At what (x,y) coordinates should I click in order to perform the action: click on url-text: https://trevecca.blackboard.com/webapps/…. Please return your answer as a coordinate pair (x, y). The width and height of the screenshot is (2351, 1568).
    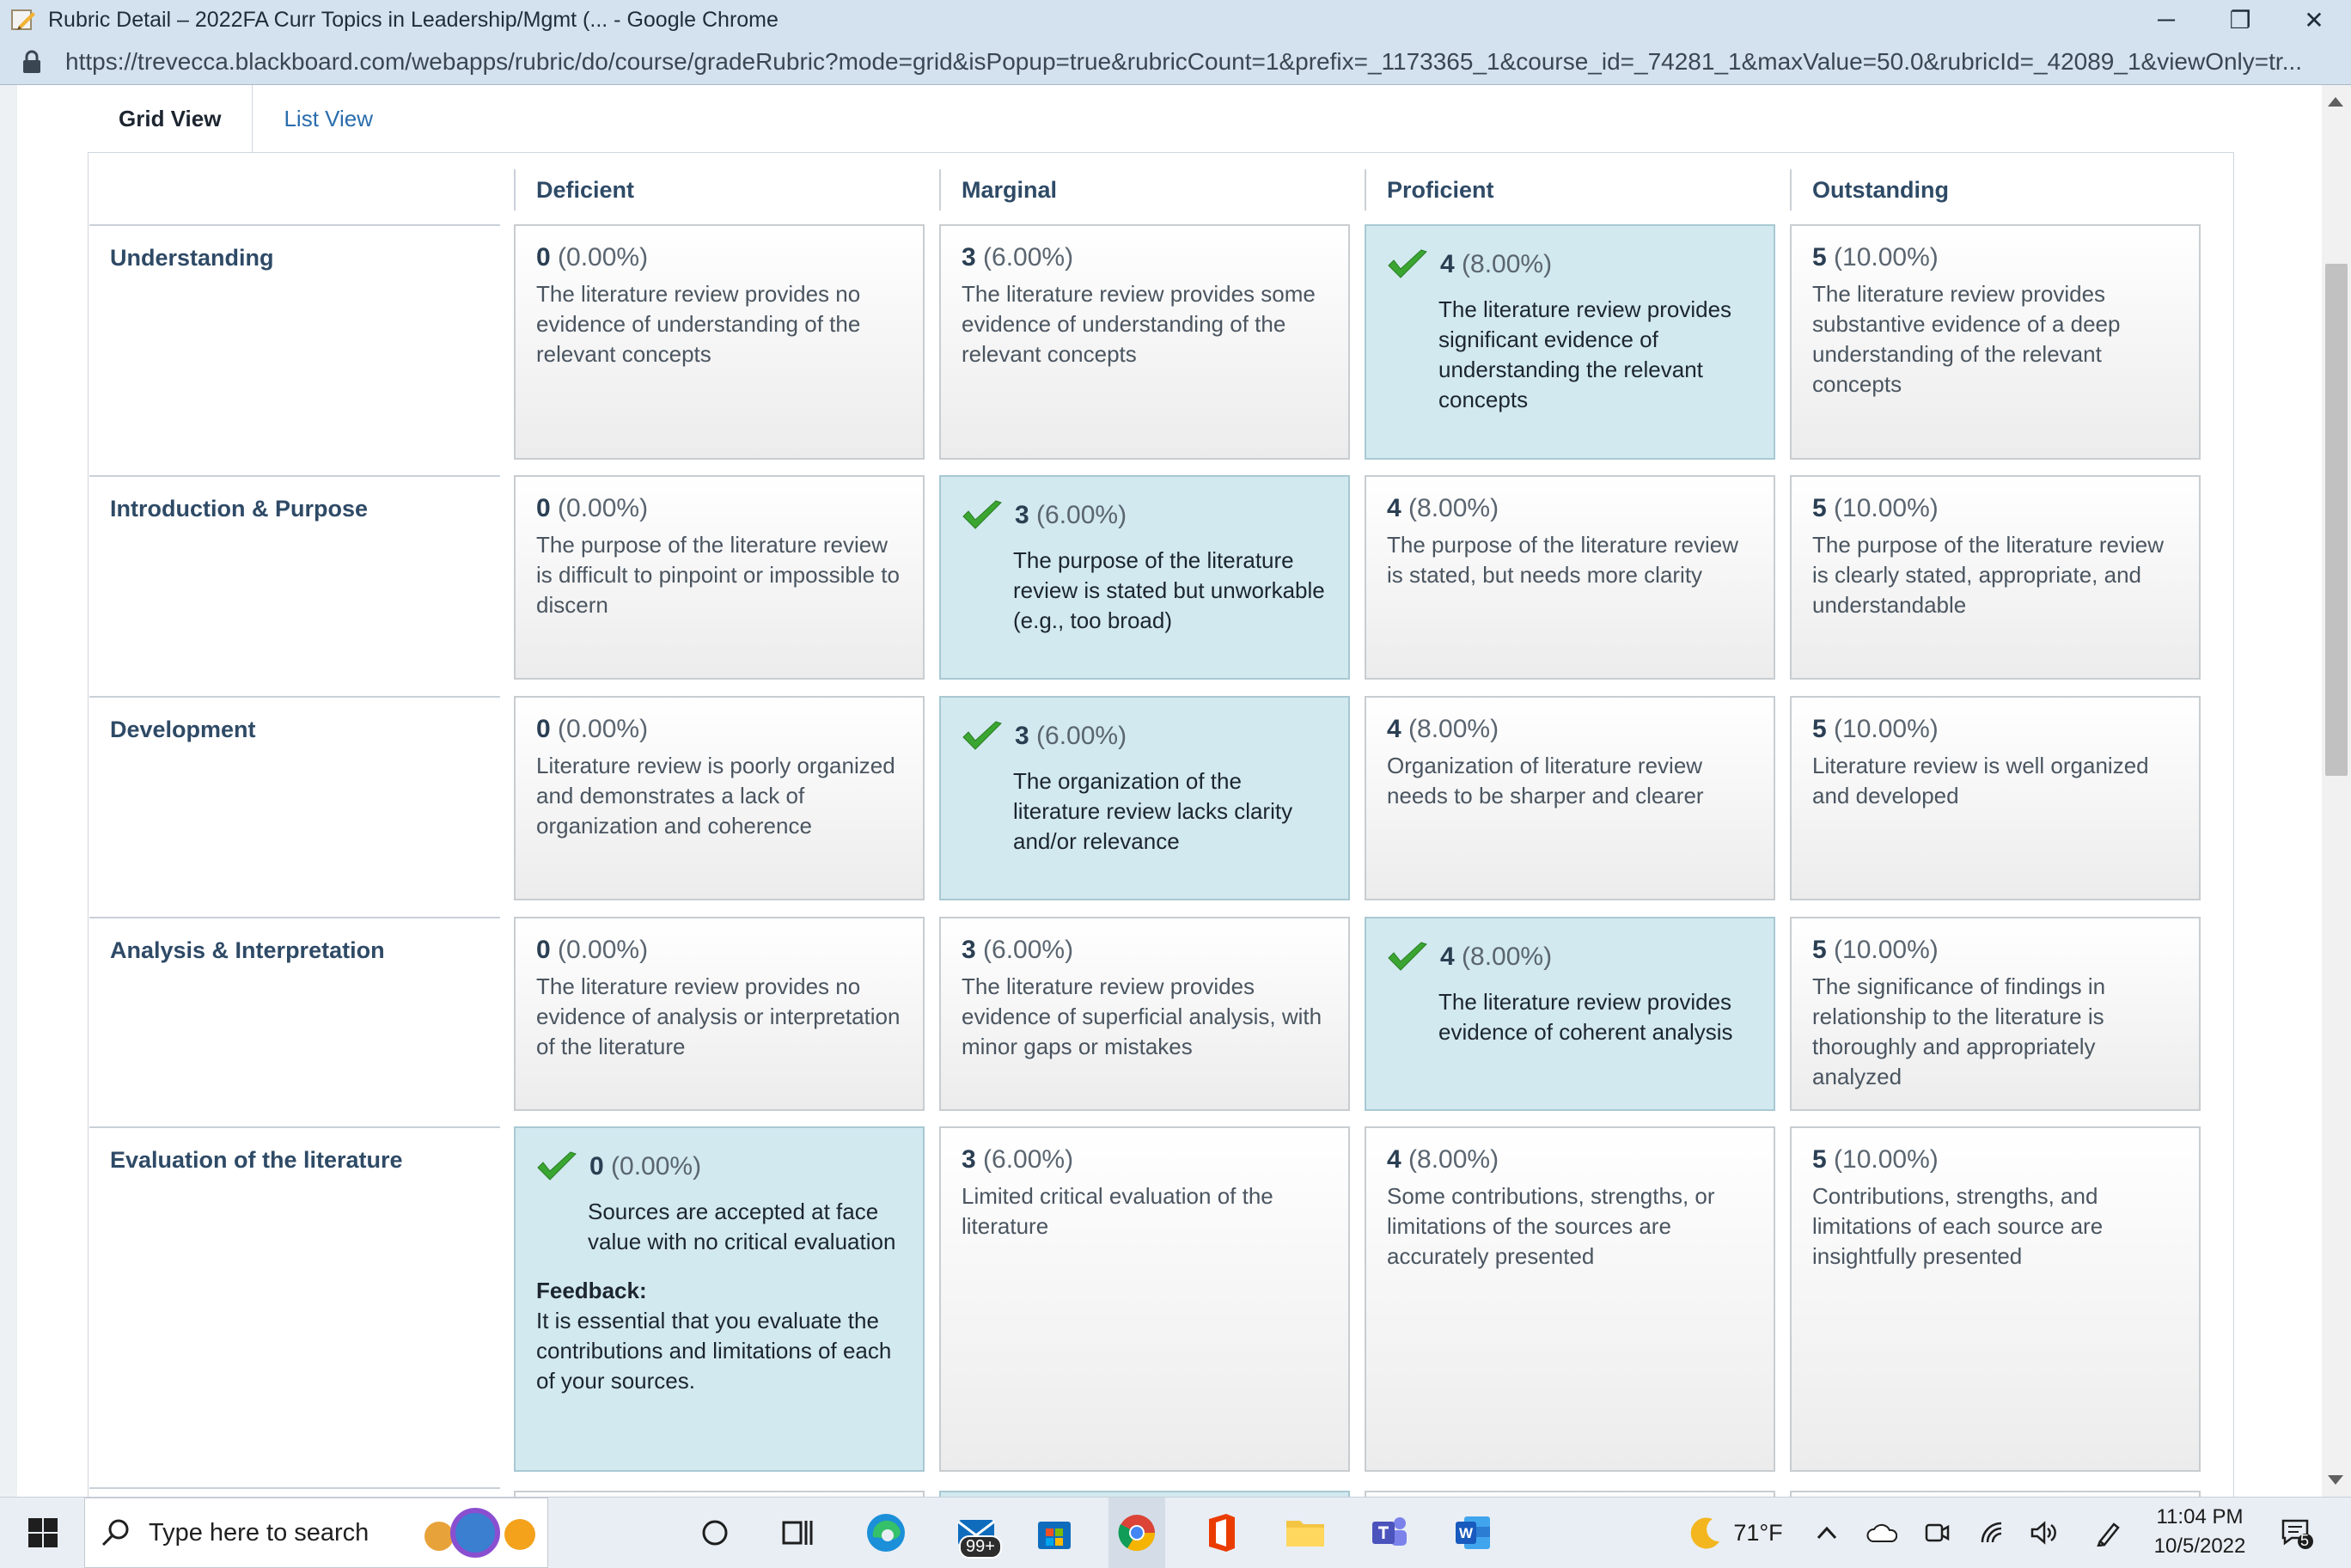
    Looking at the image, I should click on (1183, 62).